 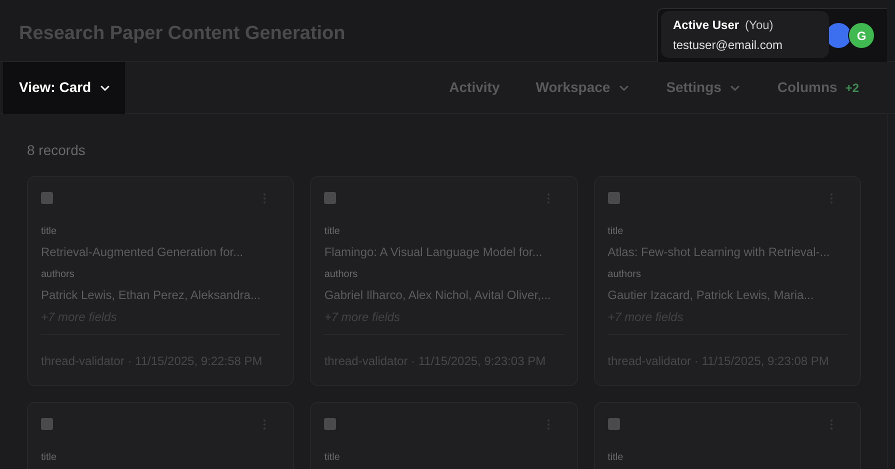 What do you see at coordinates (852, 88) in the screenshot?
I see `column-count-label: +2` at bounding box center [852, 88].